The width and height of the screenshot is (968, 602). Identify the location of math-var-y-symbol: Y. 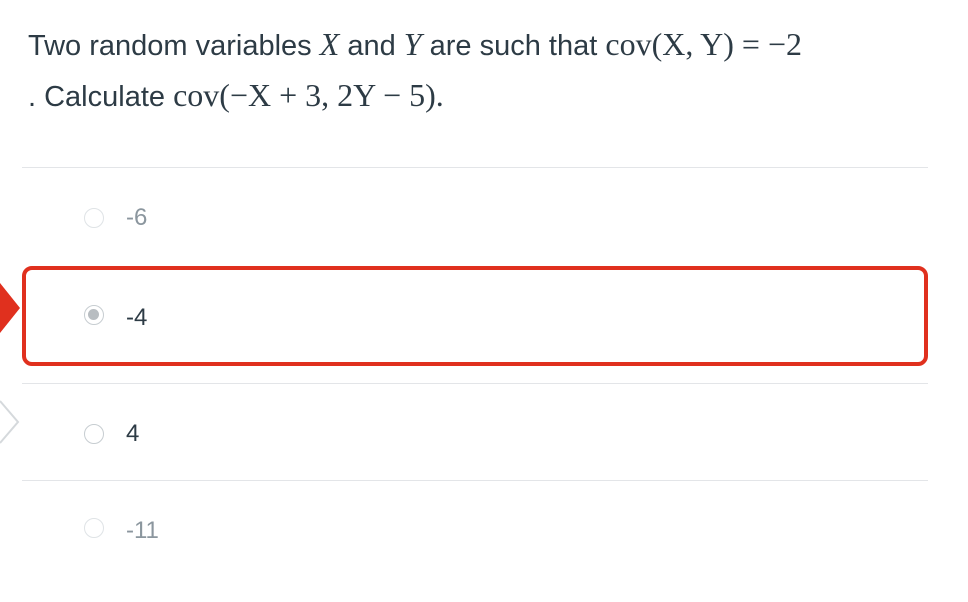
(412, 44).